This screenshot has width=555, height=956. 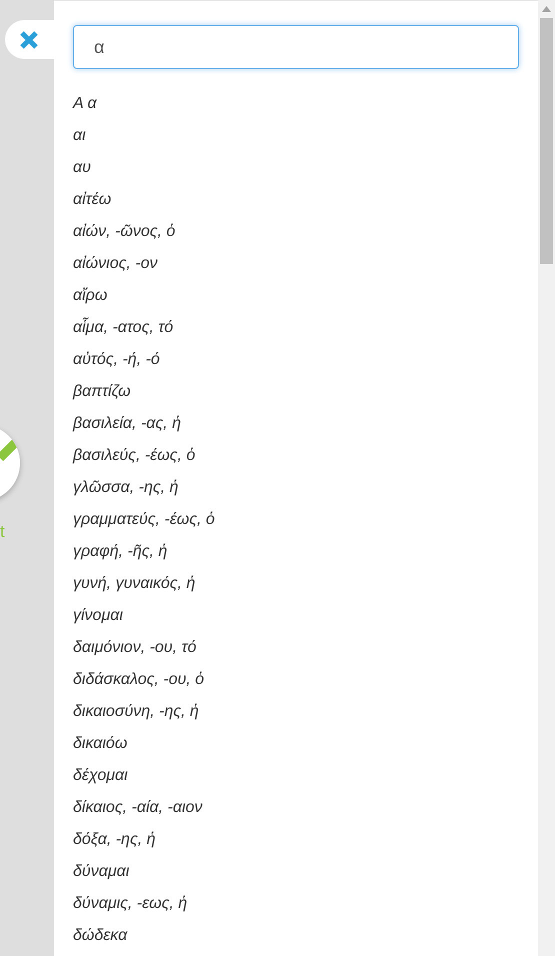 What do you see at coordinates (116, 360) in the screenshot?
I see `word-entry: αὐτός, -ή, -ό` at bounding box center [116, 360].